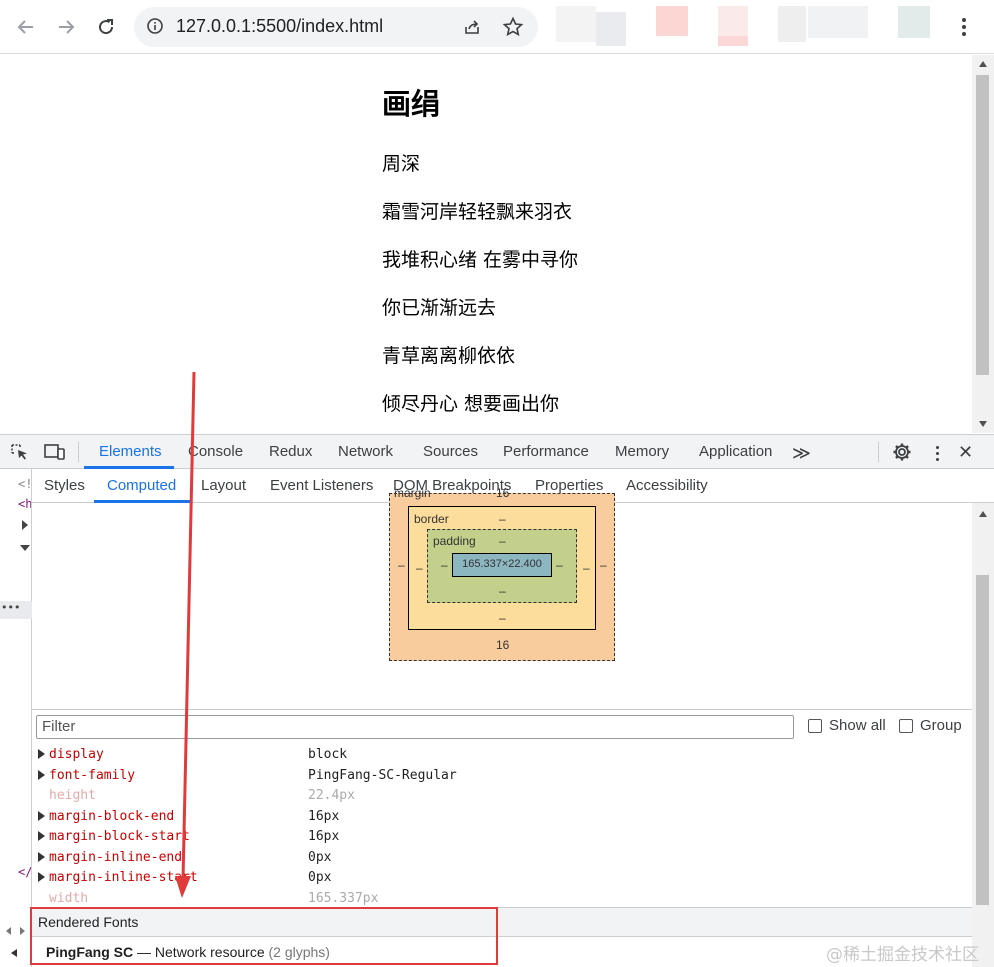 This screenshot has height=967, width=994. What do you see at coordinates (815, 726) in the screenshot?
I see `show-all-checkbox` at bounding box center [815, 726].